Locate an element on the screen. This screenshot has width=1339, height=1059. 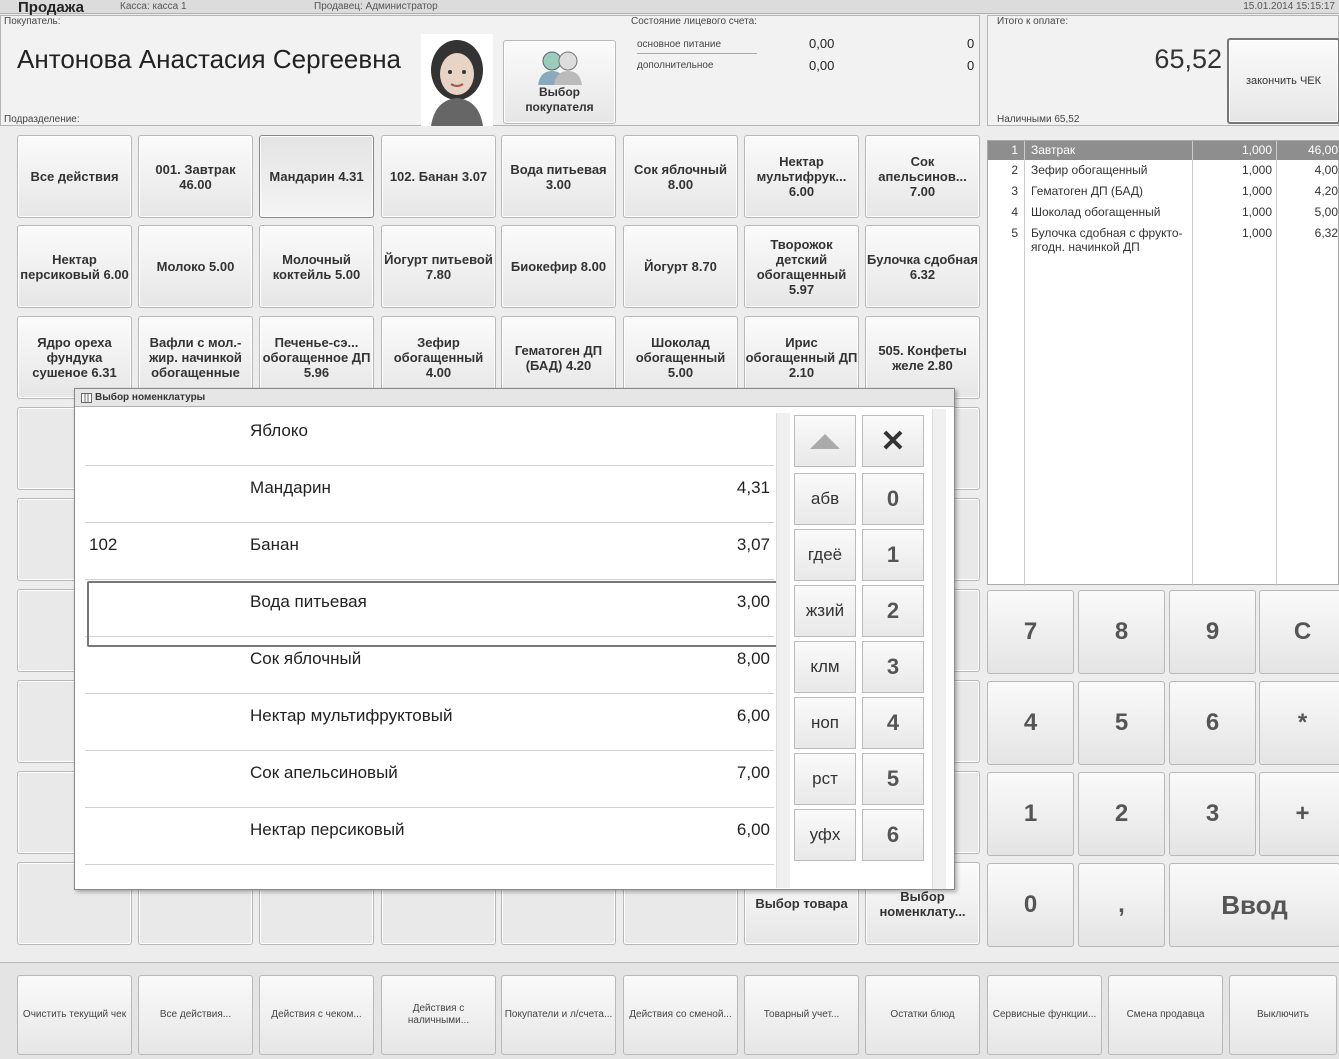
users-icon is located at coordinates (559, 68).